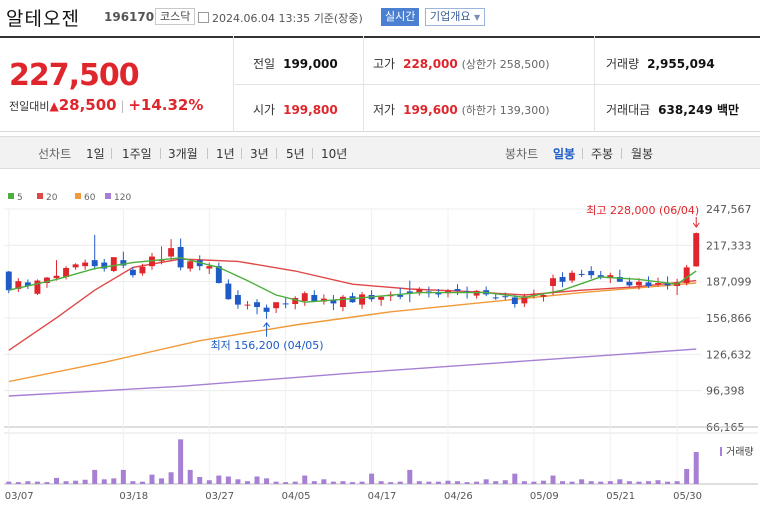  Describe the element at coordinates (90, 198) in the screenshot. I see `legend-label: 60` at that location.